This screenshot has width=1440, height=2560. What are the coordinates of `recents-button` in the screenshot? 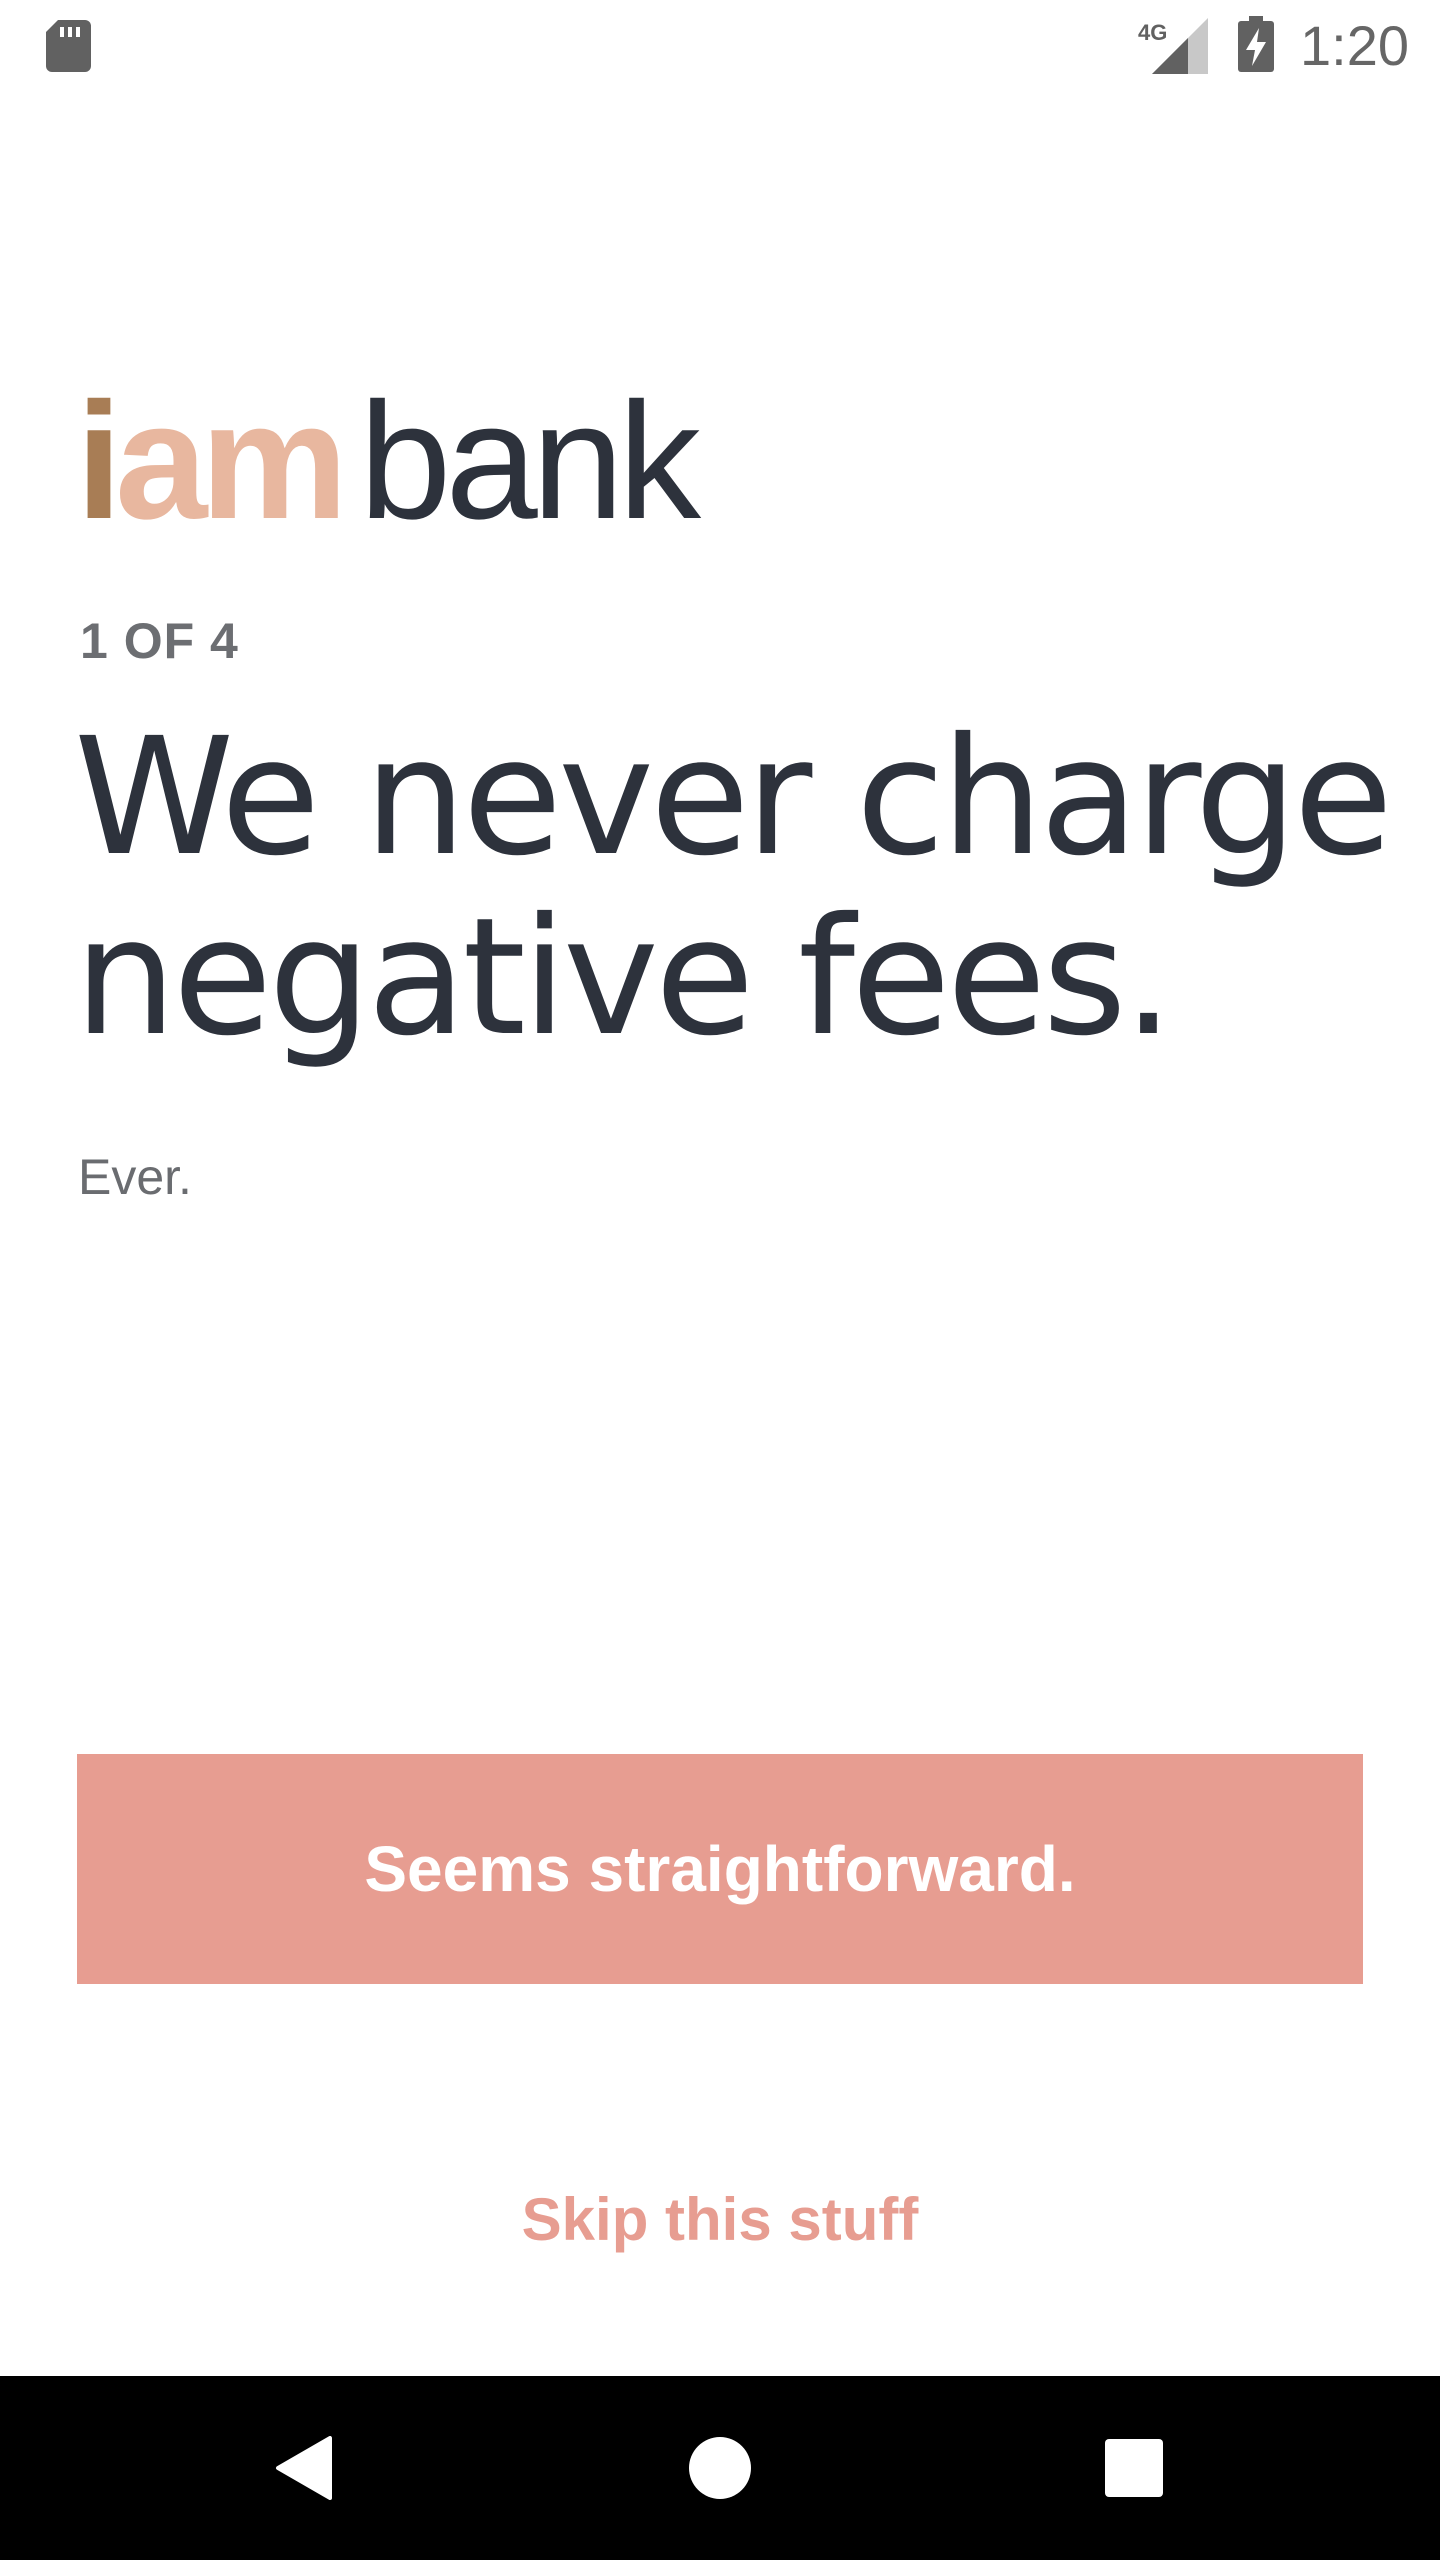 It's located at (1134, 2468).